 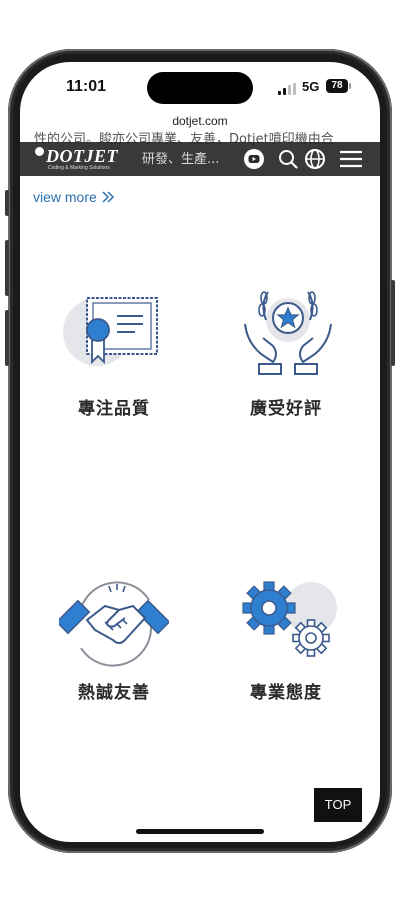 I want to click on feature-label: 廣受好評, so click(x=286, y=409).